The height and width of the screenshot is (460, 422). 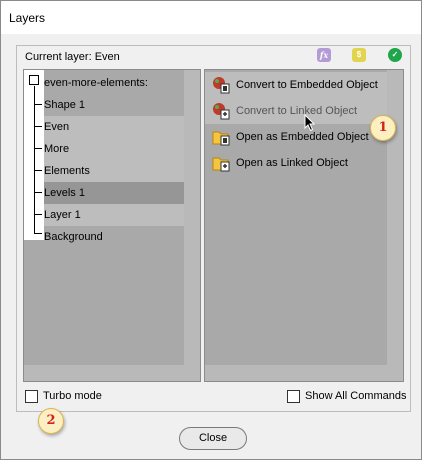 What do you see at coordinates (104, 215) in the screenshot?
I see `tree-item-layer-1: Layer 1` at bounding box center [104, 215].